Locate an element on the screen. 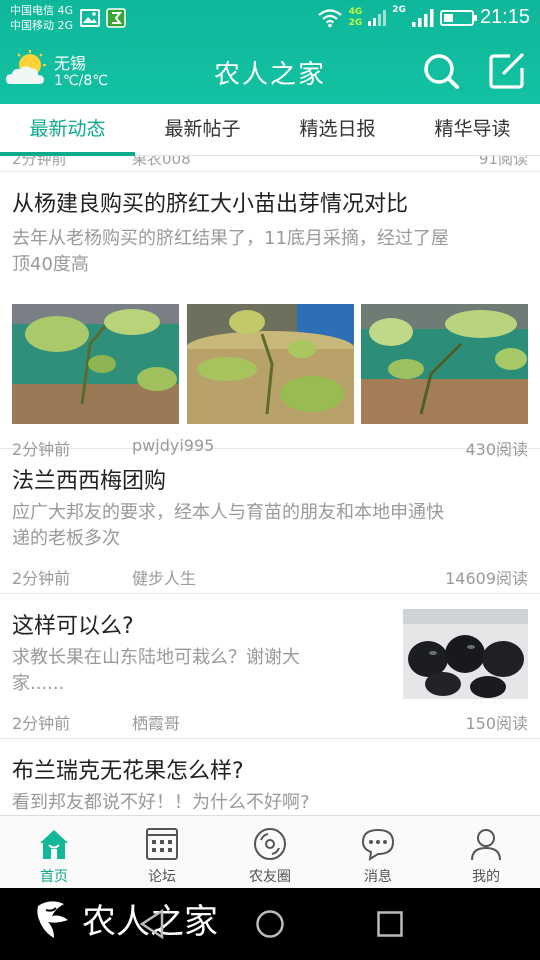 The width and height of the screenshot is (540, 960). home-icon is located at coordinates (54, 844).